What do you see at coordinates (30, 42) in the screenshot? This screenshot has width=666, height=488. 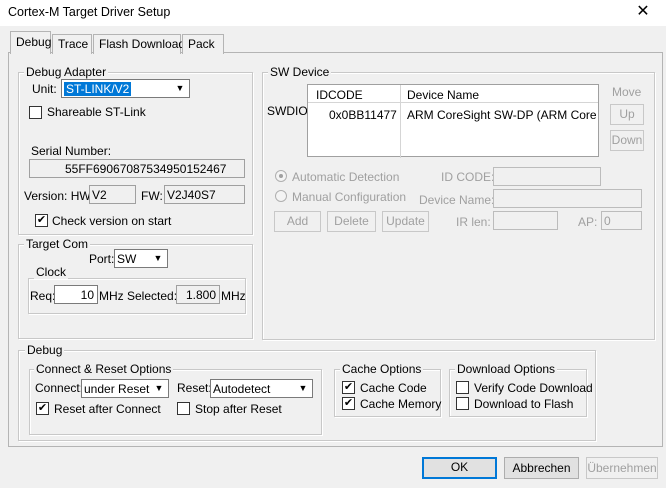 I see `tab-debug: Debug` at bounding box center [30, 42].